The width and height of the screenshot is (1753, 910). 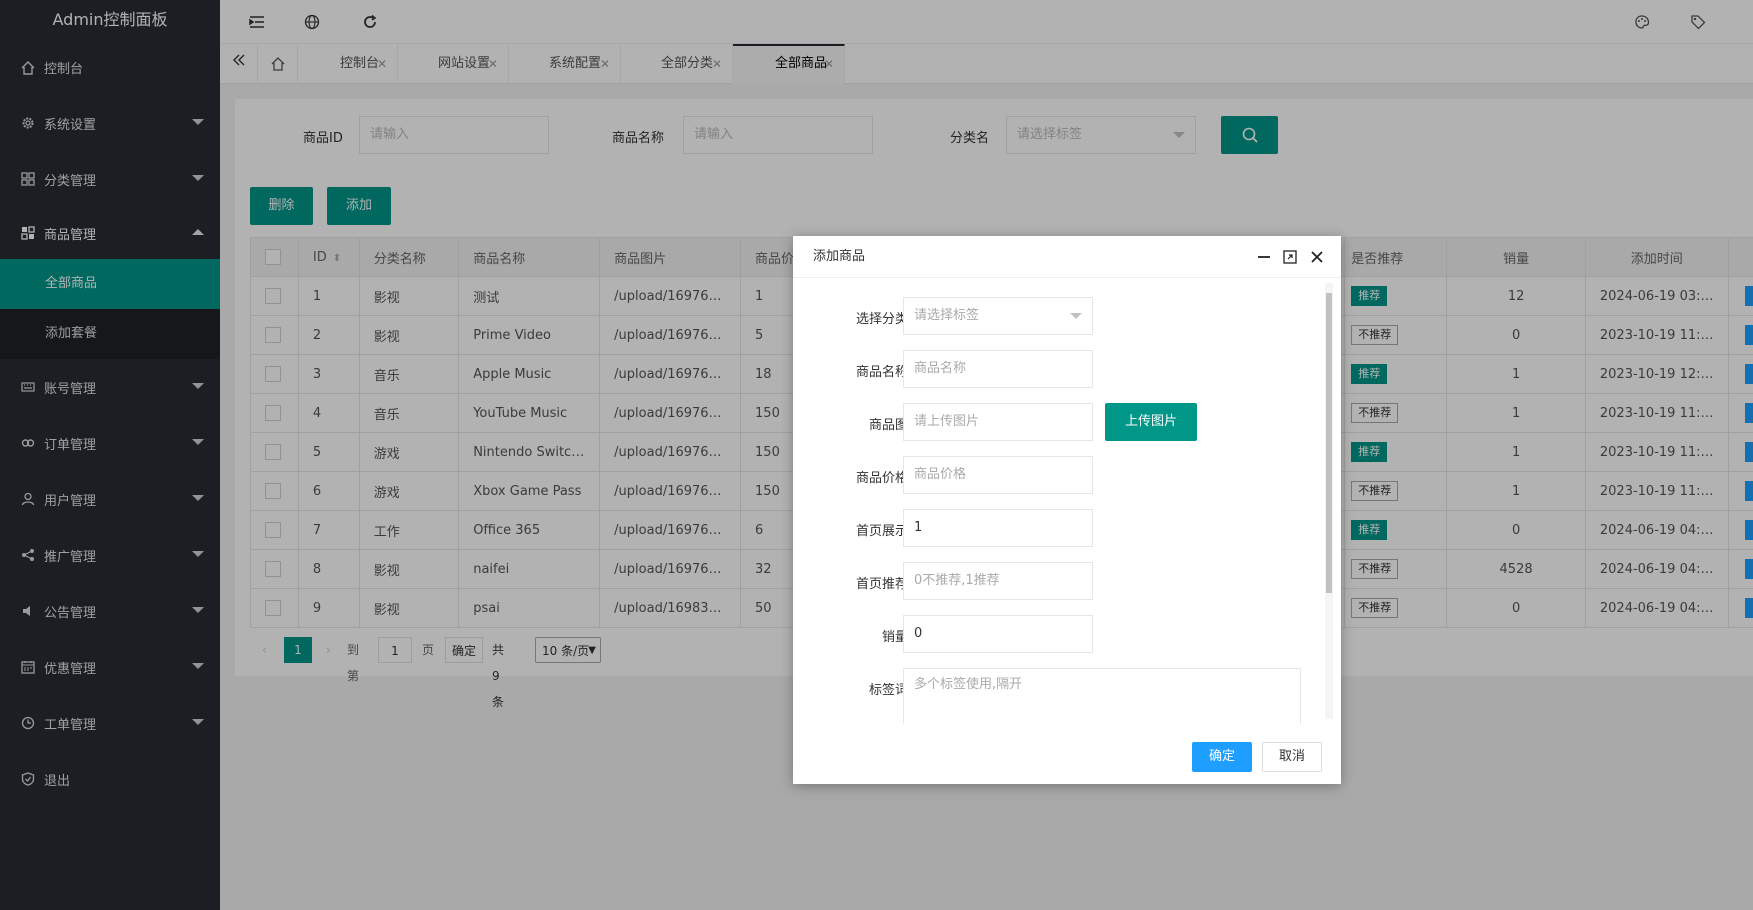 What do you see at coordinates (1102, 696) in the screenshot?
I see `field-tags-textarea: 多个标签使用,隔开` at bounding box center [1102, 696].